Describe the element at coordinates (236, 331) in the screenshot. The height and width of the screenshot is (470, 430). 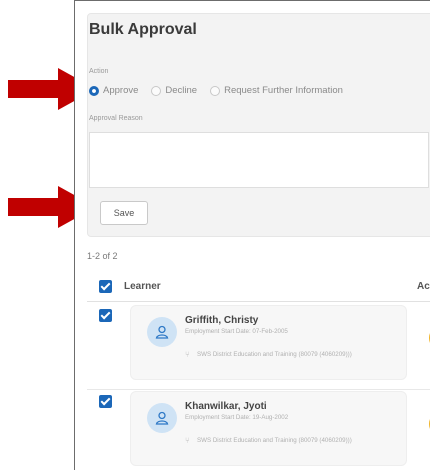
I see `employment-start-date: Employment Start Date: 07-Feb-2005` at that location.